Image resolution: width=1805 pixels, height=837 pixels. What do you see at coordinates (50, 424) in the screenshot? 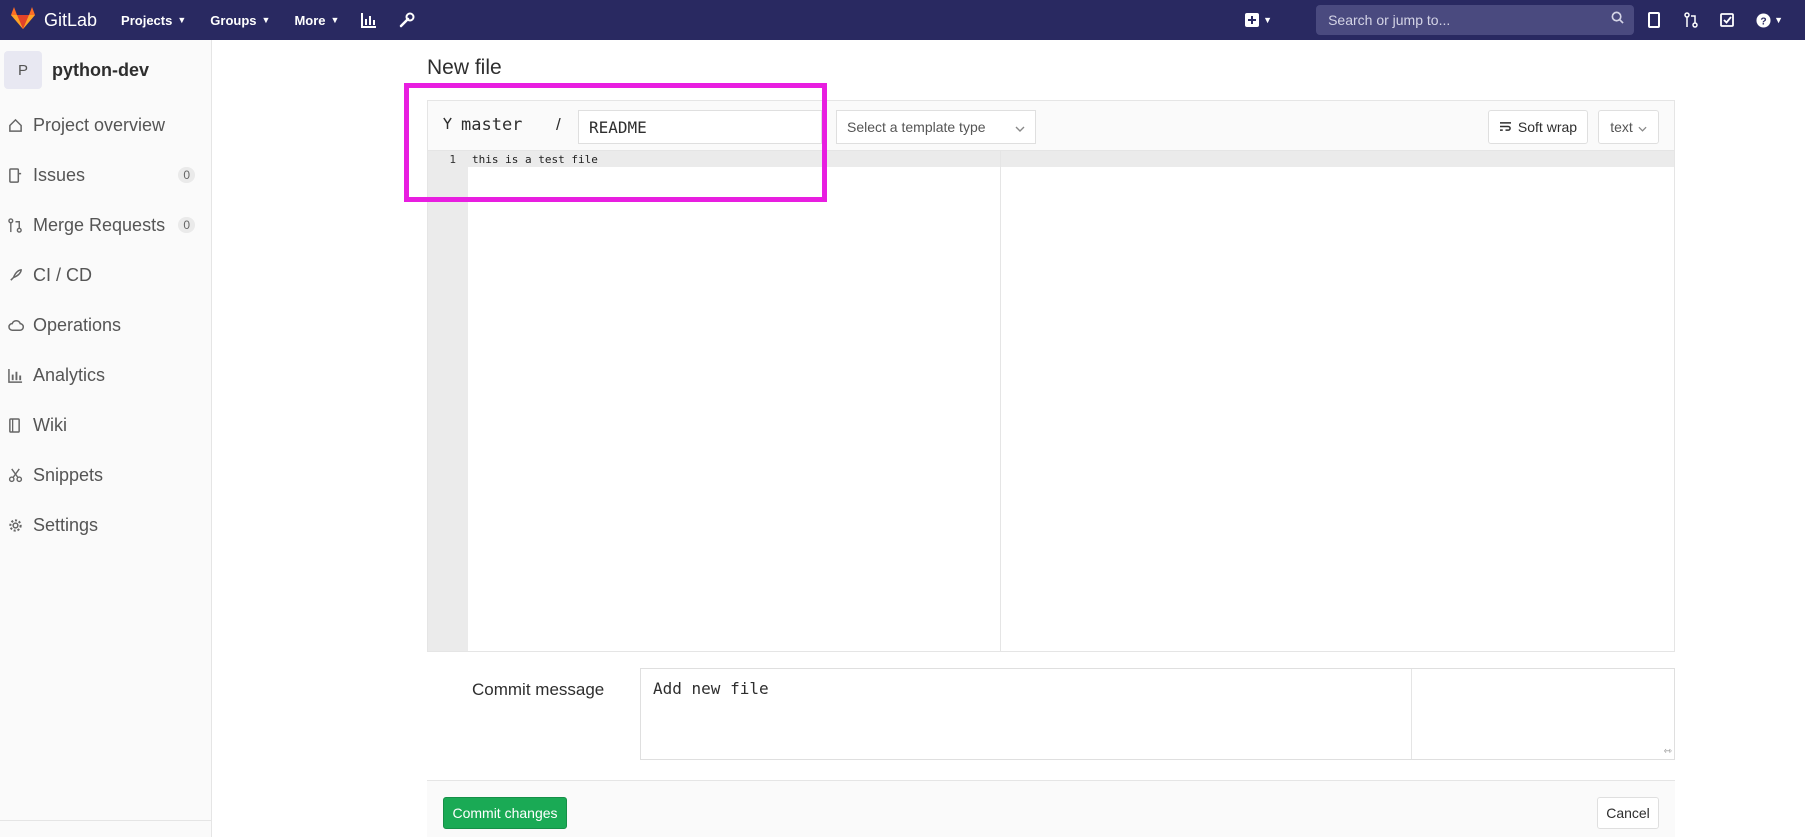
I see `sidebar-item-label: Wiki` at bounding box center [50, 424].